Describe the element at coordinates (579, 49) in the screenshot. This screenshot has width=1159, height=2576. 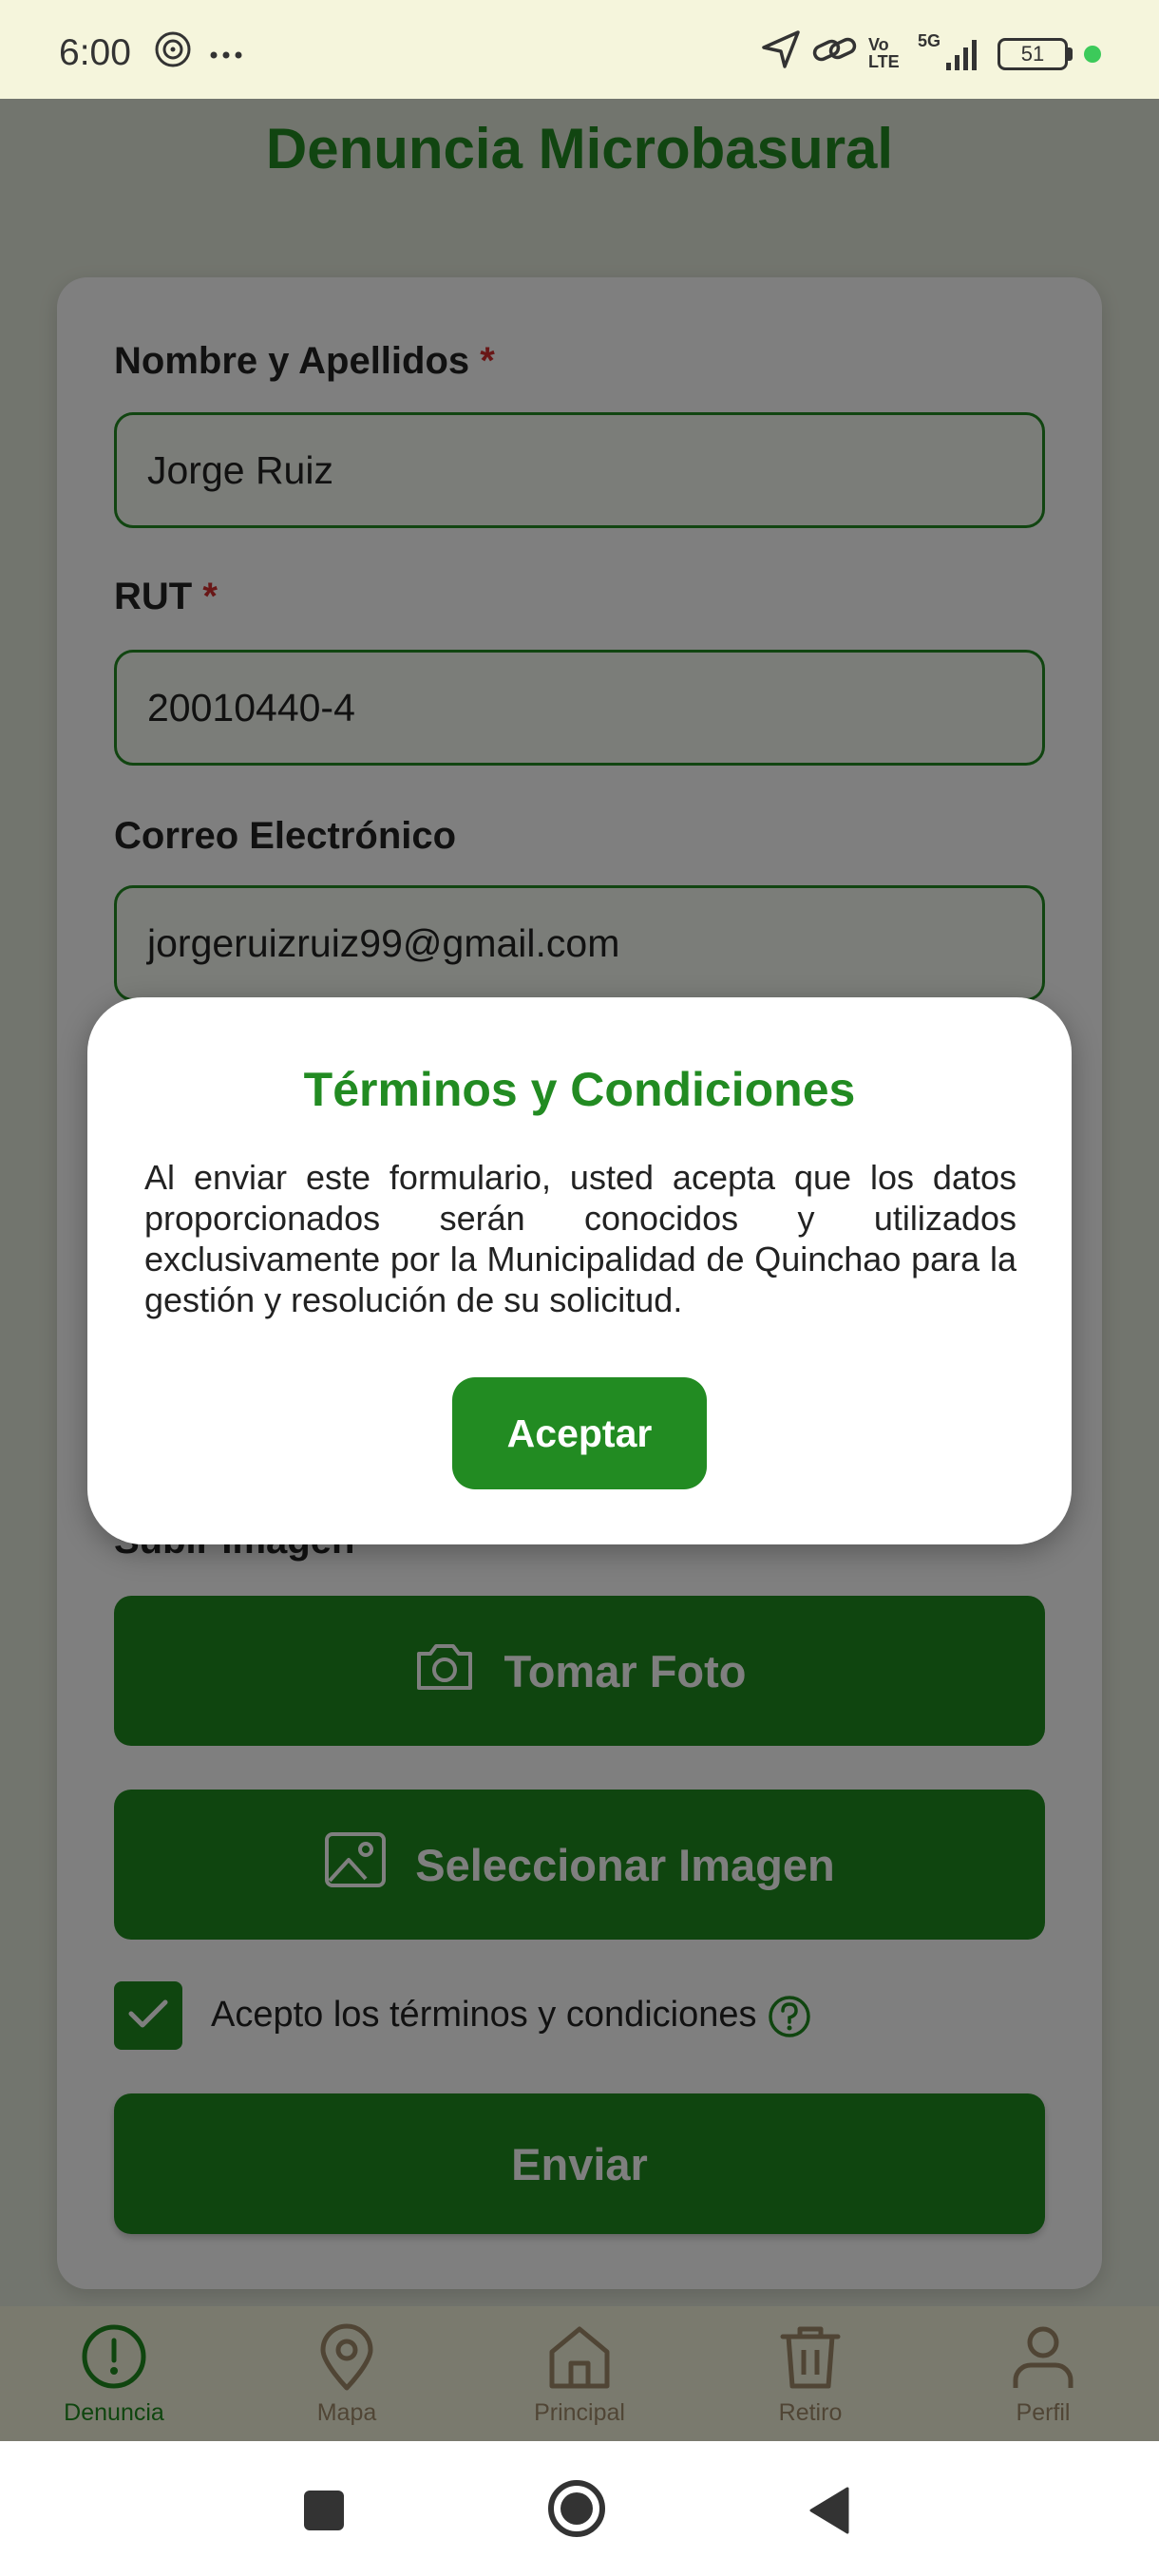
I see `status-bar: 6:00 Vo LTE 5G 51` at that location.